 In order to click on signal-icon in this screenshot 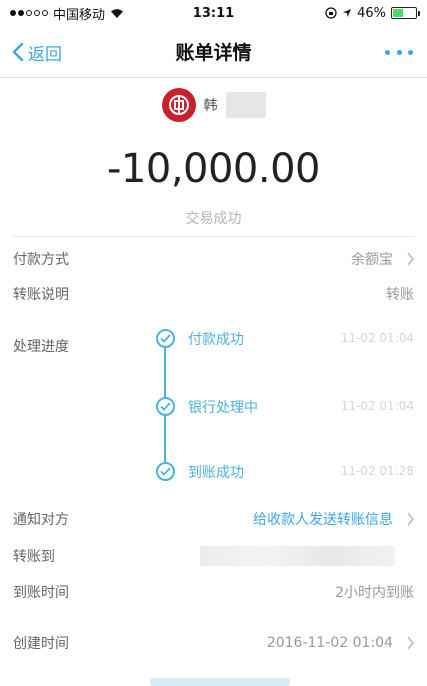, I will do `click(29, 13)`.